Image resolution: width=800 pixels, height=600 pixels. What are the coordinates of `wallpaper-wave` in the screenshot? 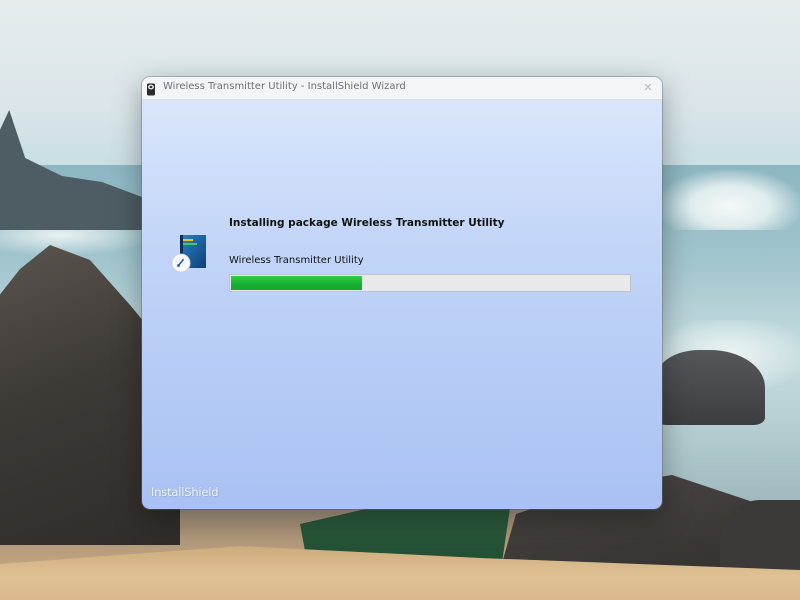 It's located at (730, 200).